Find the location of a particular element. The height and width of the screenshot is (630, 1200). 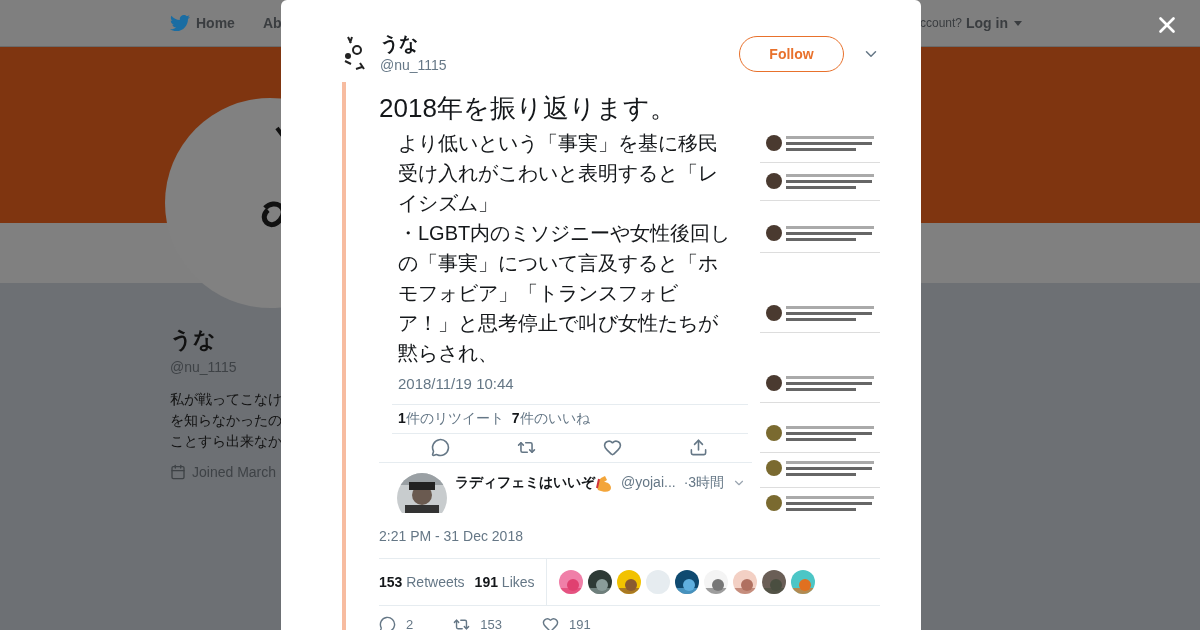

quoted-stat: 7件のいいね is located at coordinates (550, 418).